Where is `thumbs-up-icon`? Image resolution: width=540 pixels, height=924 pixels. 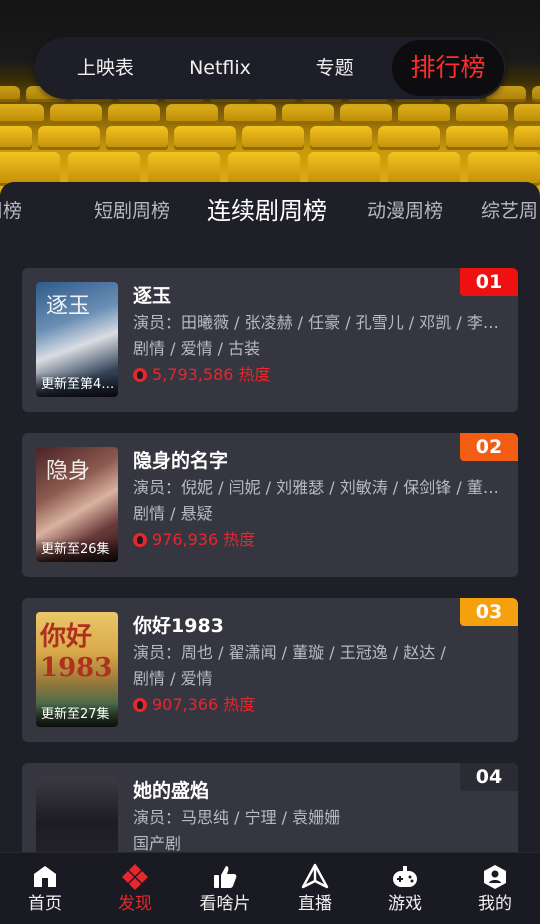 thumbs-up-icon is located at coordinates (225, 876).